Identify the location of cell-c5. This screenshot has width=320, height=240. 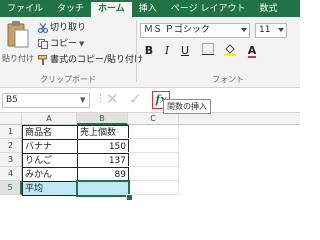
(153, 188).